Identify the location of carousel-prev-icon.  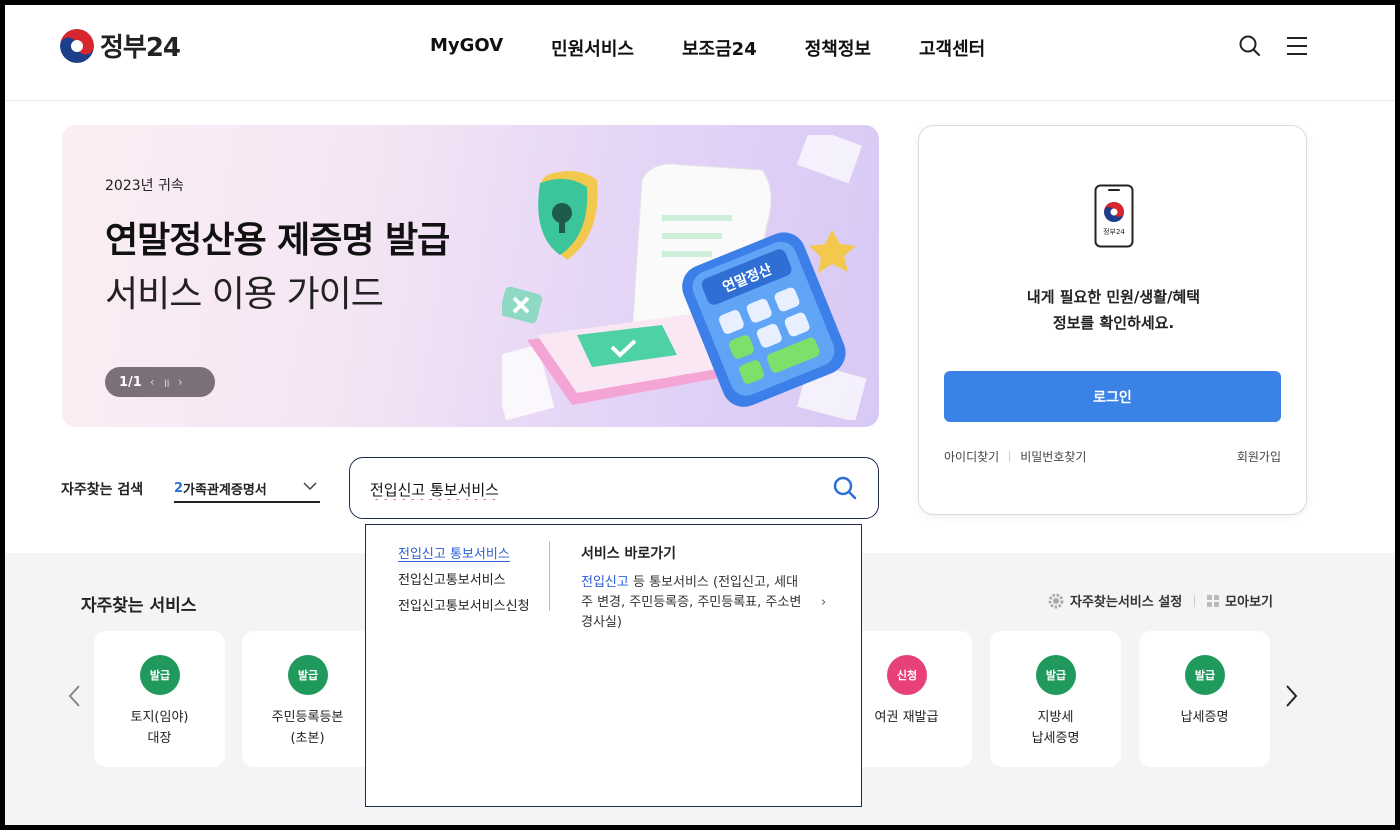
(75, 696).